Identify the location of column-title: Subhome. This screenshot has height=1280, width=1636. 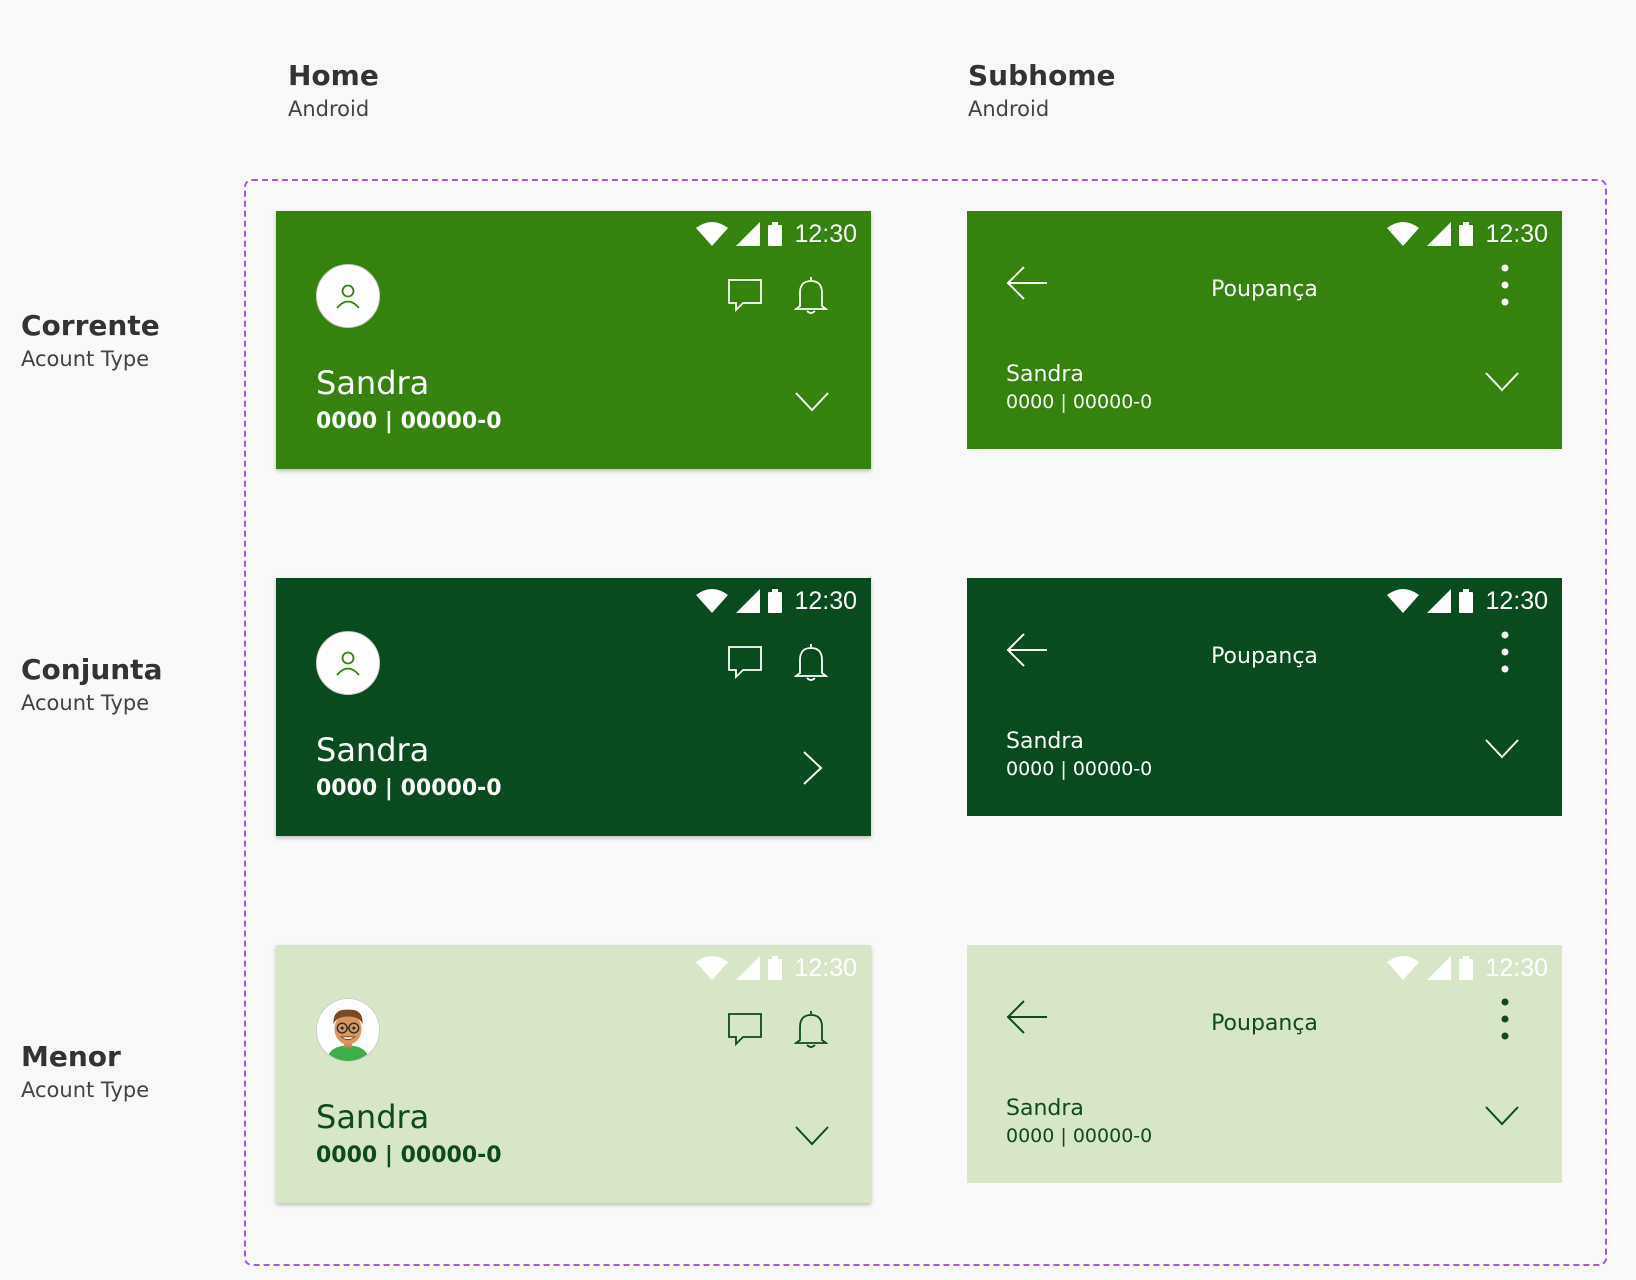
(1042, 75).